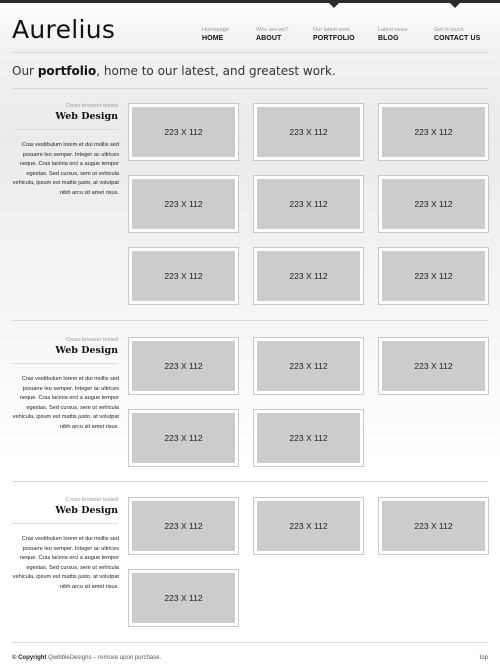 This screenshot has width=500, height=672. I want to click on tagline-bold: portfolio, so click(67, 71).